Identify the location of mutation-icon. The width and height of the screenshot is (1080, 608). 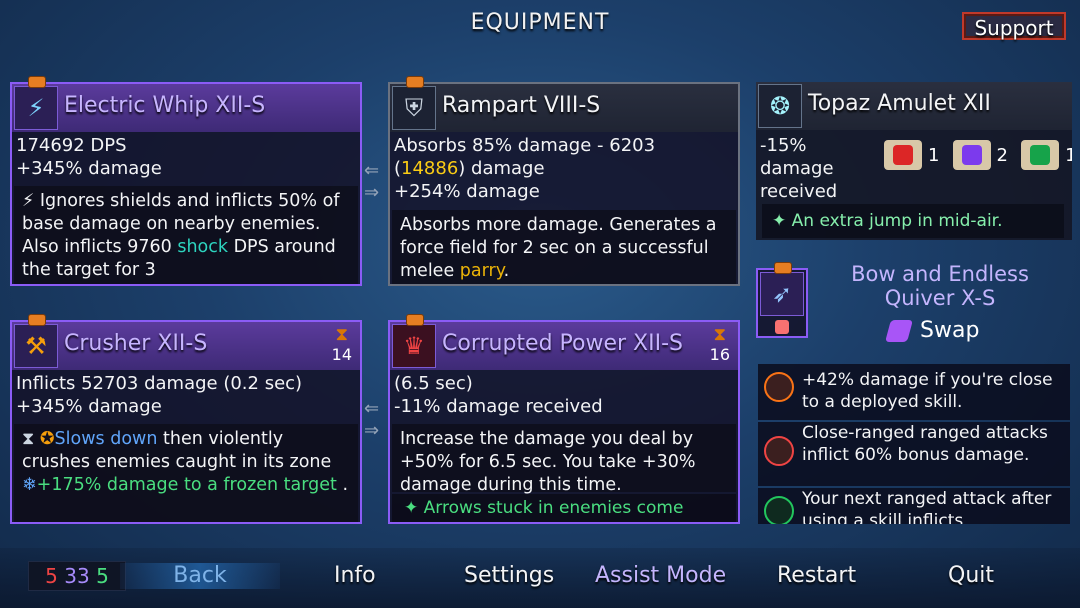
(782, 327).